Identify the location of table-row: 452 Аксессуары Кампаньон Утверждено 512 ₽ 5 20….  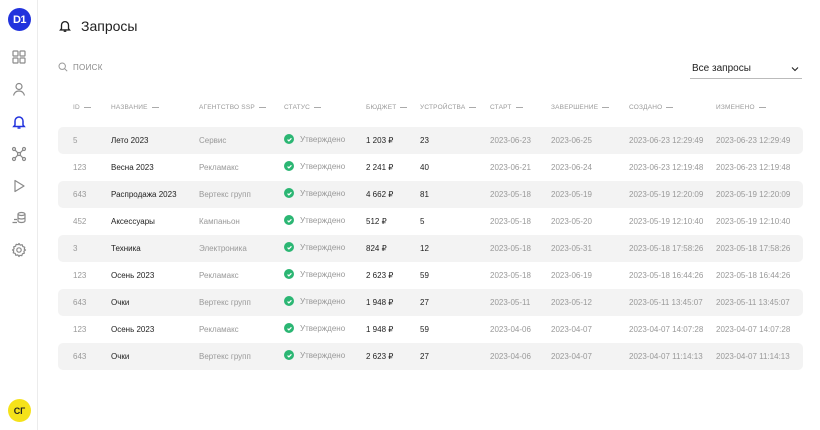
(430, 221).